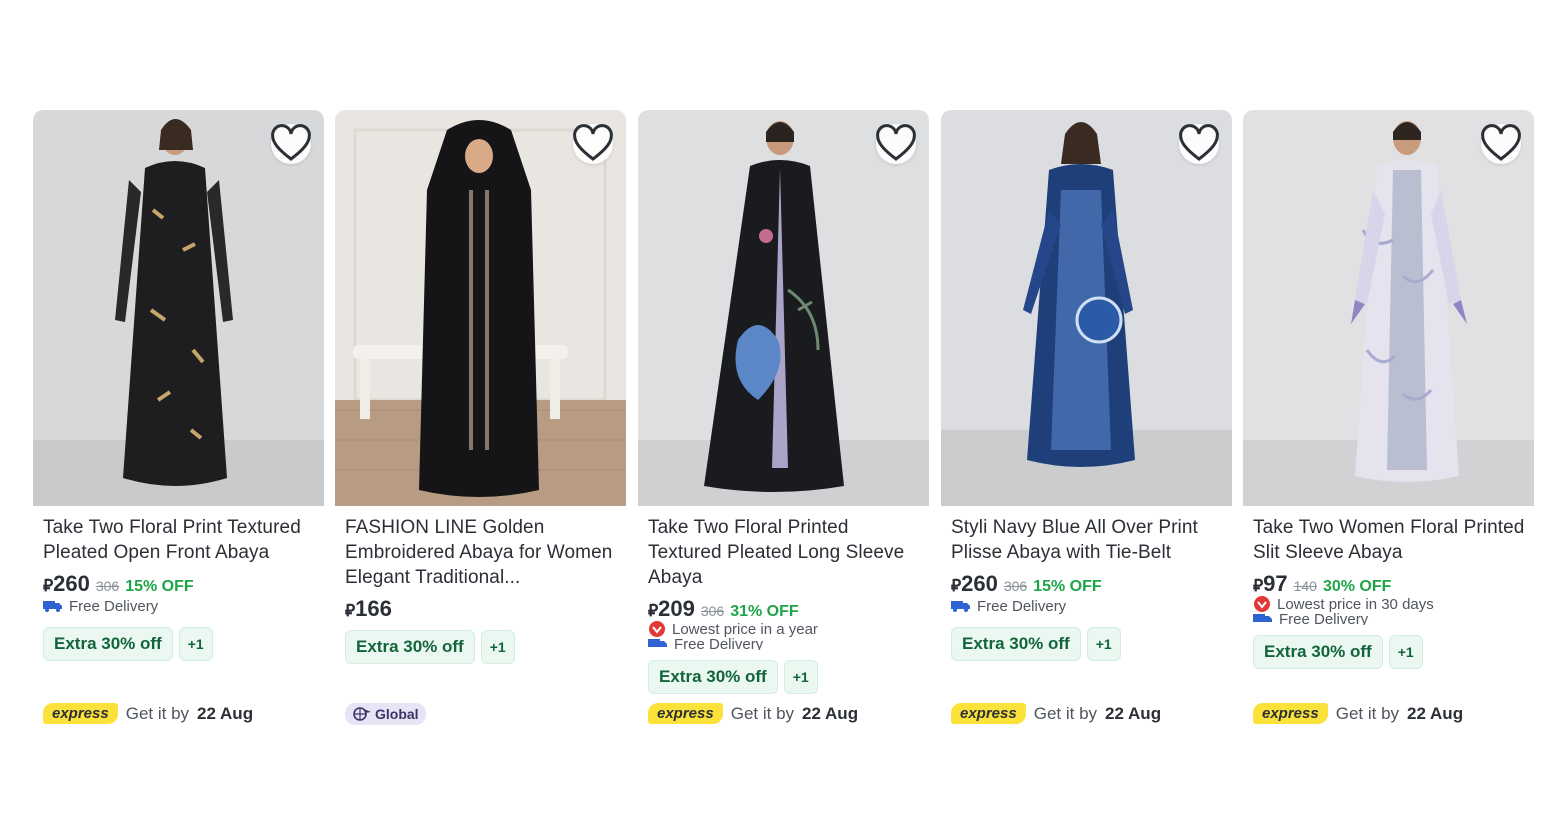  What do you see at coordinates (764, 611) in the screenshot?
I see `discount: 31% OFF` at bounding box center [764, 611].